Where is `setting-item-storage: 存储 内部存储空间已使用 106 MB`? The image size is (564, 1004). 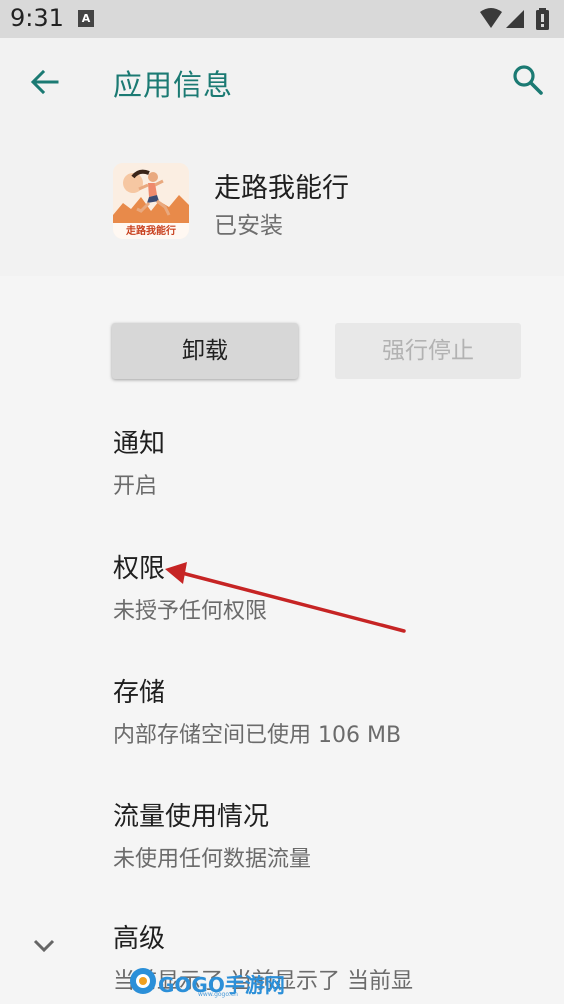 setting-item-storage: 存储 内部存储空间已使用 106 MB is located at coordinates (257, 710).